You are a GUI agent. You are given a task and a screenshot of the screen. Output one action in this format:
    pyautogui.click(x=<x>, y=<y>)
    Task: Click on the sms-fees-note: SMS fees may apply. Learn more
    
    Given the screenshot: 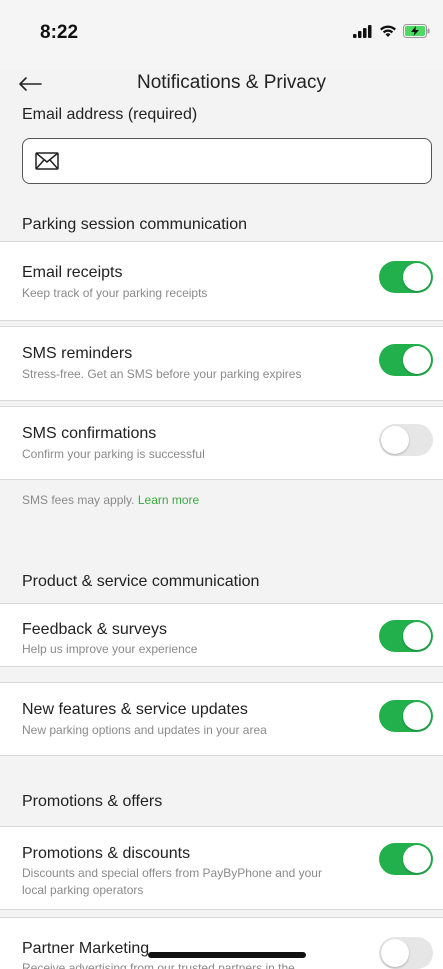 What is the action you would take?
    pyautogui.click(x=110, y=500)
    